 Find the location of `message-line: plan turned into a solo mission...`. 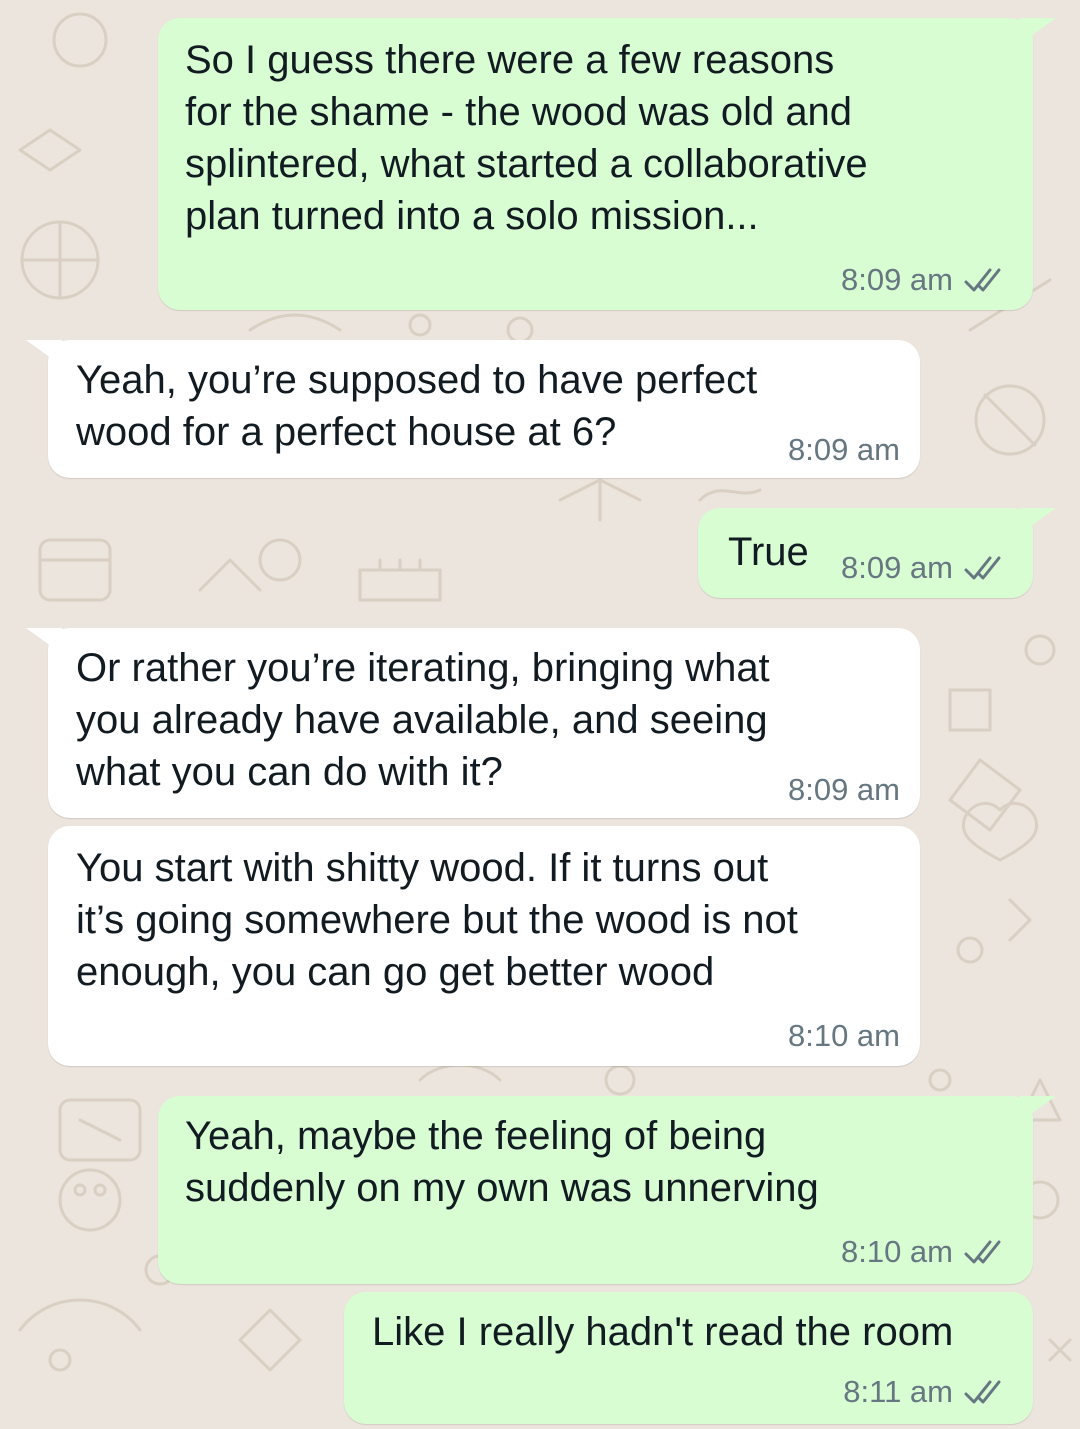

message-line: plan turned into a solo mission... is located at coordinates (472, 216).